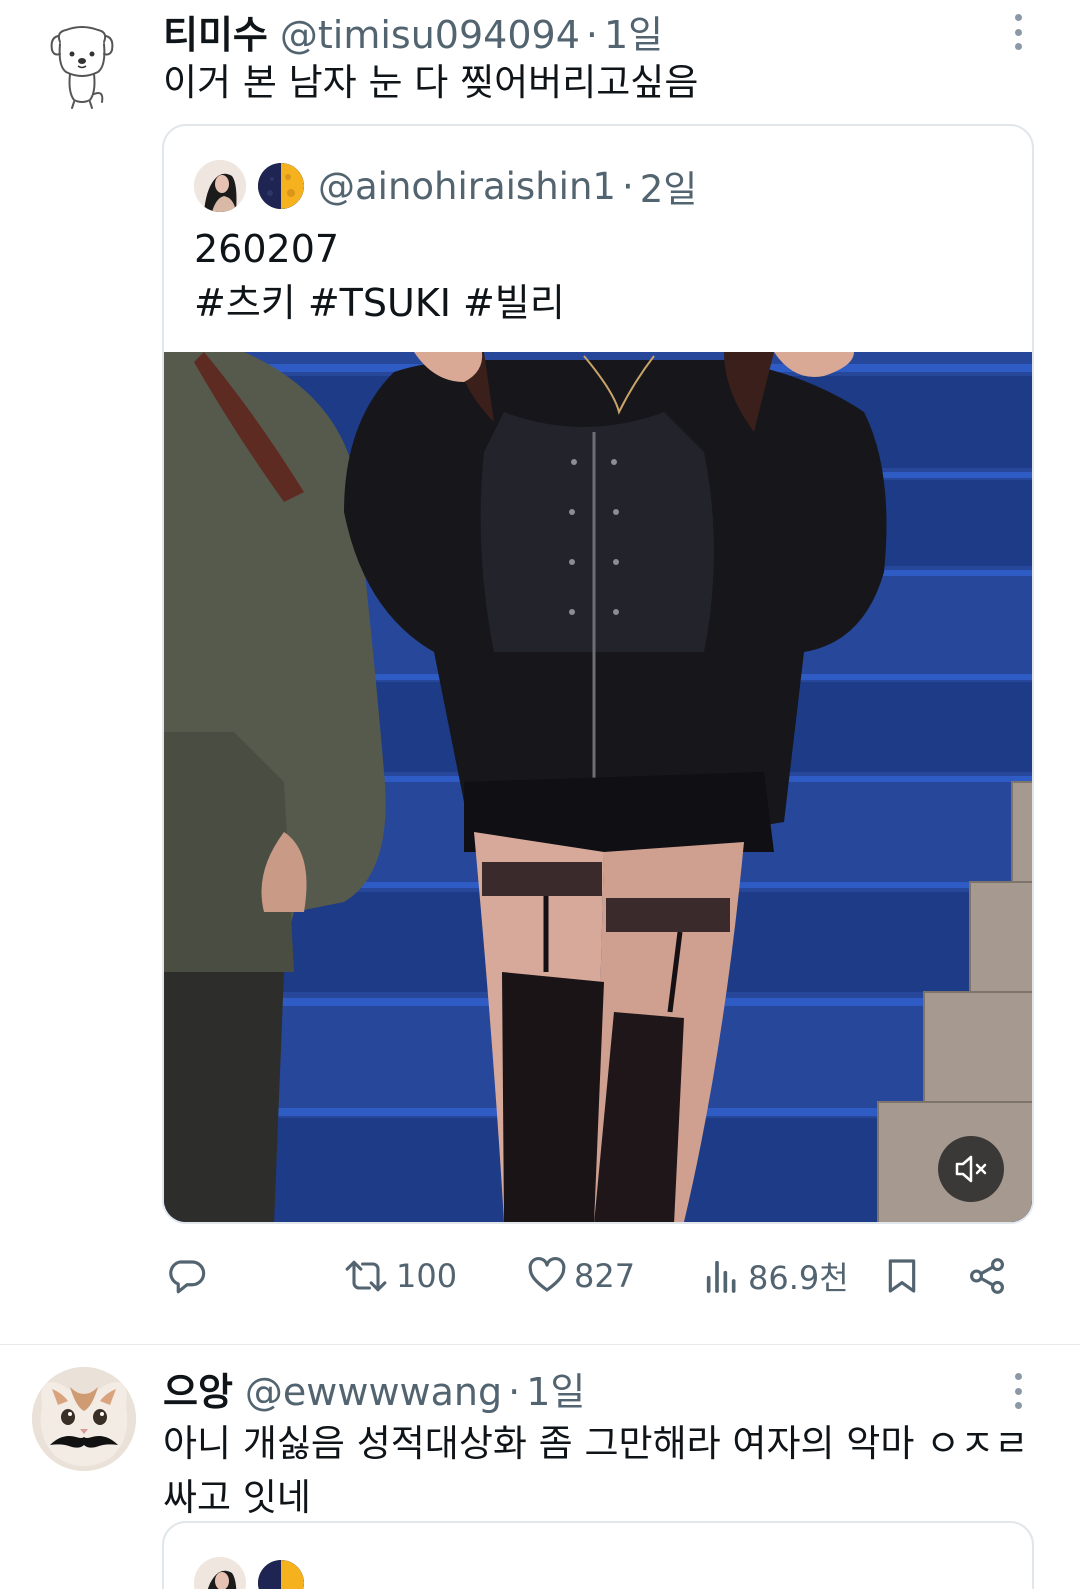  What do you see at coordinates (373, 1392) in the screenshot?
I see `user-handle: @ewwwwang` at bounding box center [373, 1392].